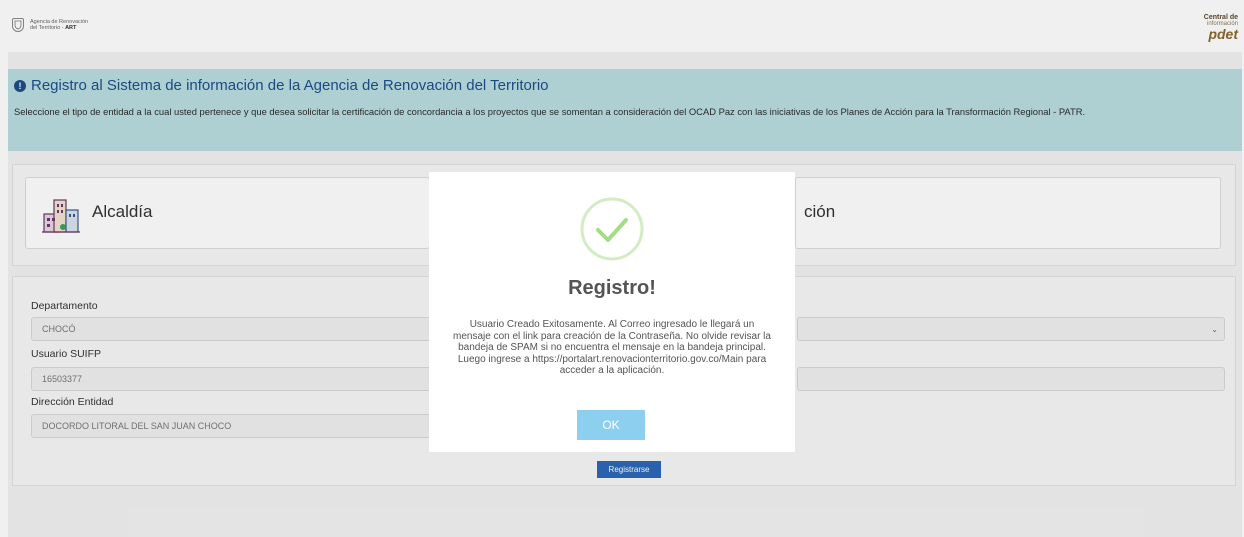 Image resolution: width=1244 pixels, height=537 pixels. What do you see at coordinates (612, 229) in the screenshot?
I see `success-check-icon` at bounding box center [612, 229].